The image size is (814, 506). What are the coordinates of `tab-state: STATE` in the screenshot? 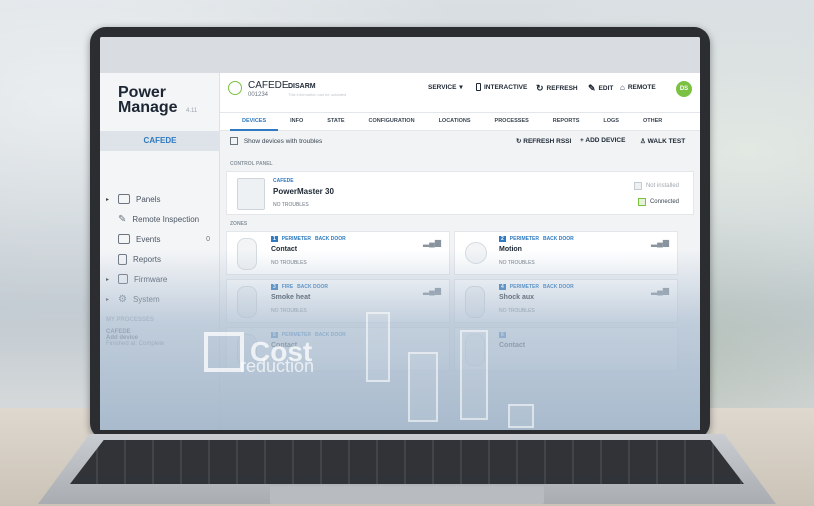 It's located at (335, 122).